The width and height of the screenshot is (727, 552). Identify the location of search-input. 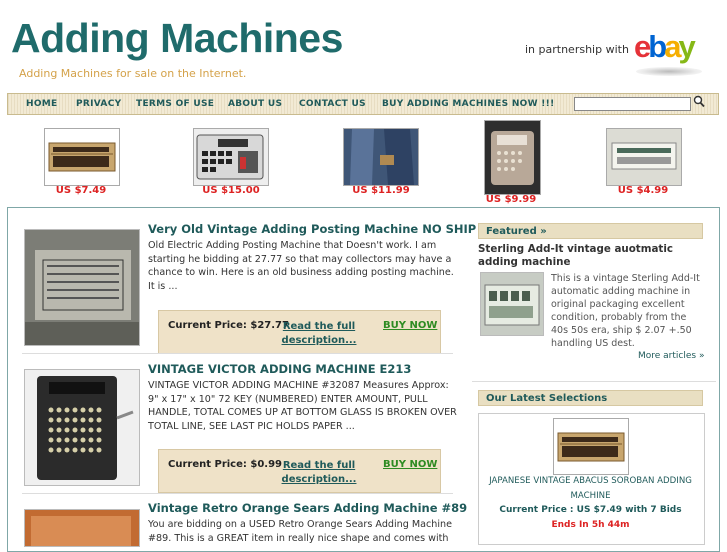
(632, 104).